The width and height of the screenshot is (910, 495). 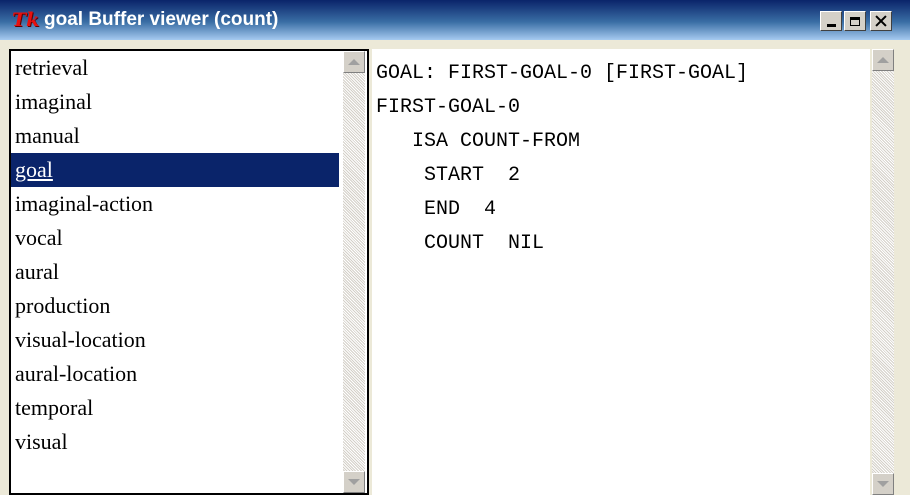 I want to click on list-item: visual-location, so click(x=175, y=340).